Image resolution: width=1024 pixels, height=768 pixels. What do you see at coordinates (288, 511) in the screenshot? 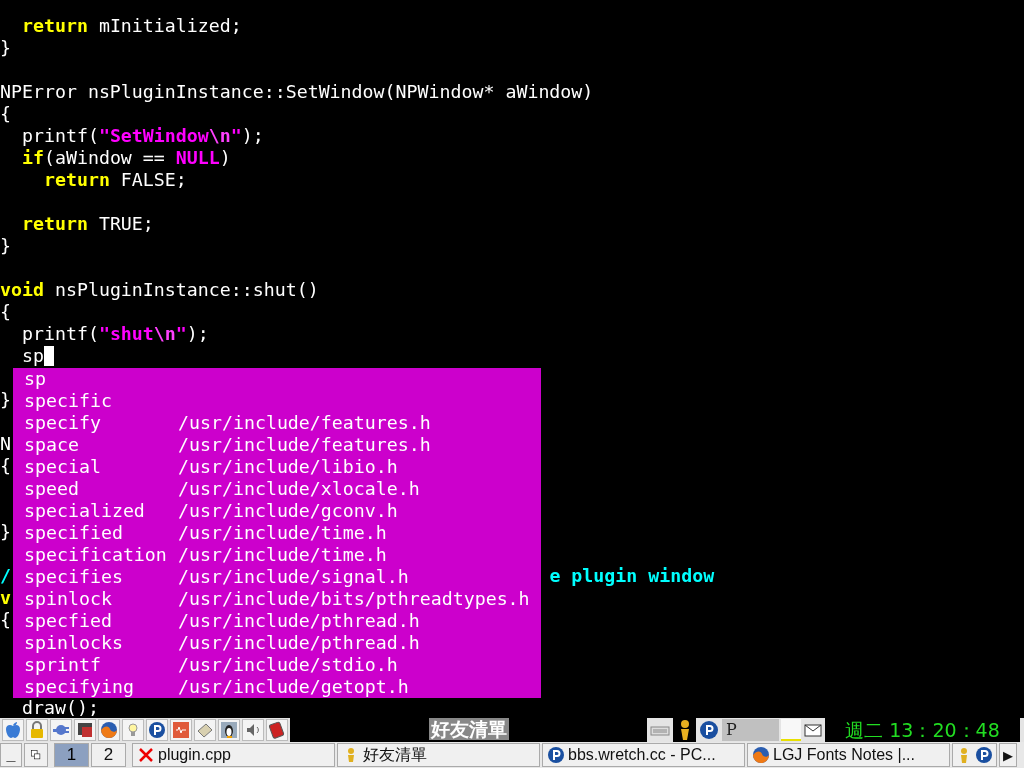
I see `completion-source: /usr/include/gconv.h` at bounding box center [288, 511].